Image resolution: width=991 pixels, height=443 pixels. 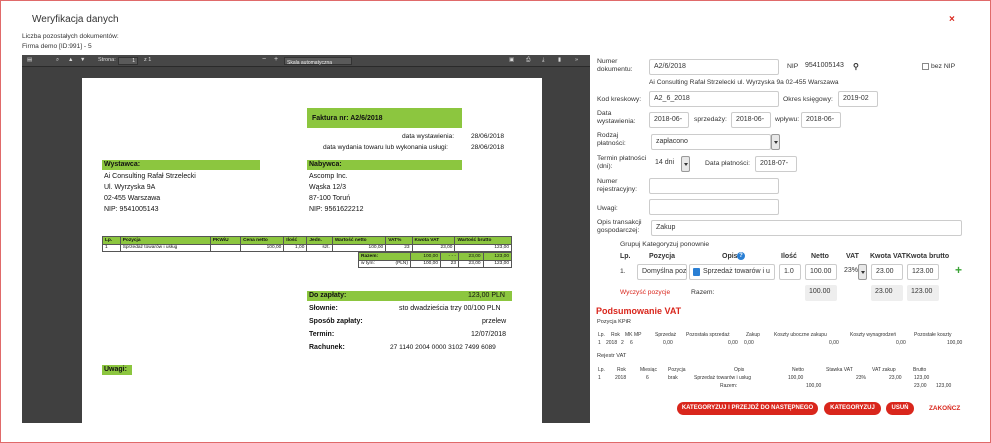 What do you see at coordinates (559, 60) in the screenshot?
I see `bookmark-icon: ▮` at bounding box center [559, 60].